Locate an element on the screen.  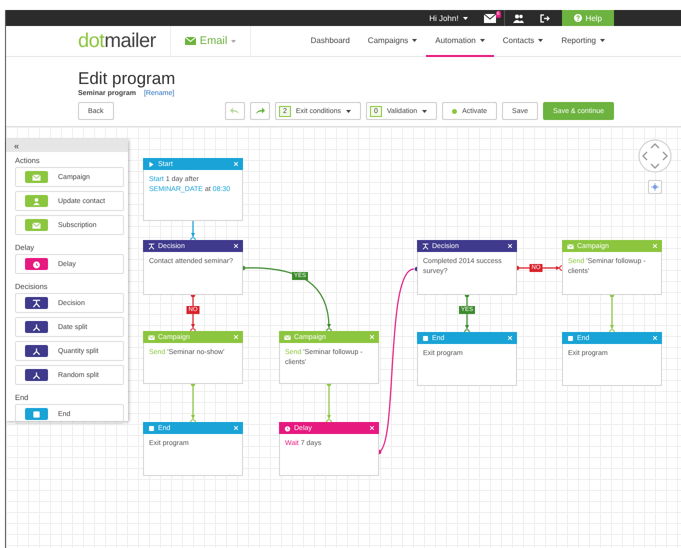
undo-icon is located at coordinates (235, 111).